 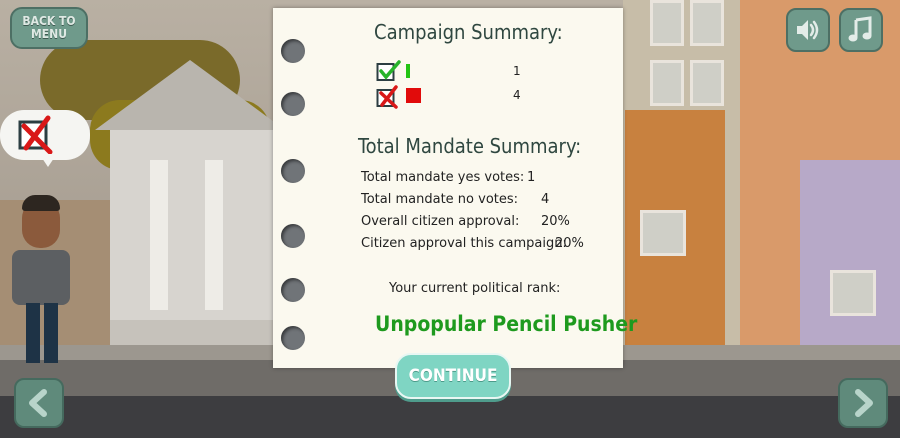 I want to click on speaker-icon, so click(x=808, y=30).